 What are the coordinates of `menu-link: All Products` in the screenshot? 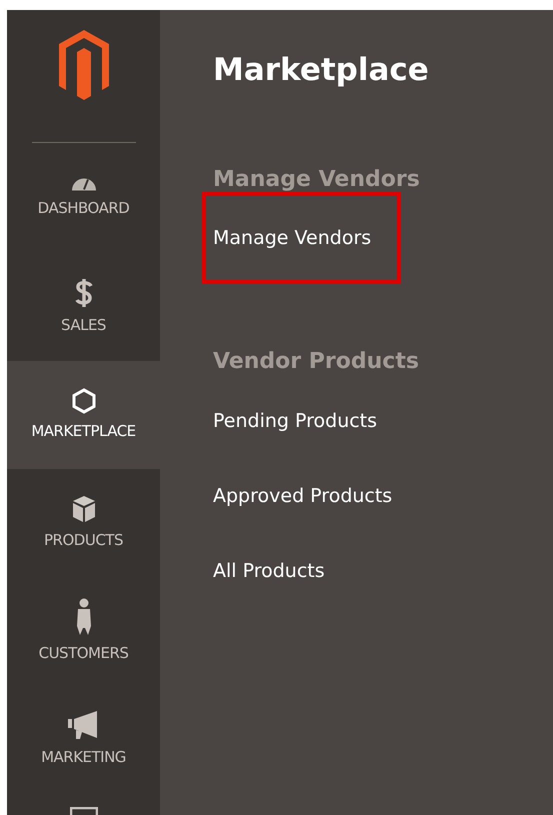 It's located at (269, 571).